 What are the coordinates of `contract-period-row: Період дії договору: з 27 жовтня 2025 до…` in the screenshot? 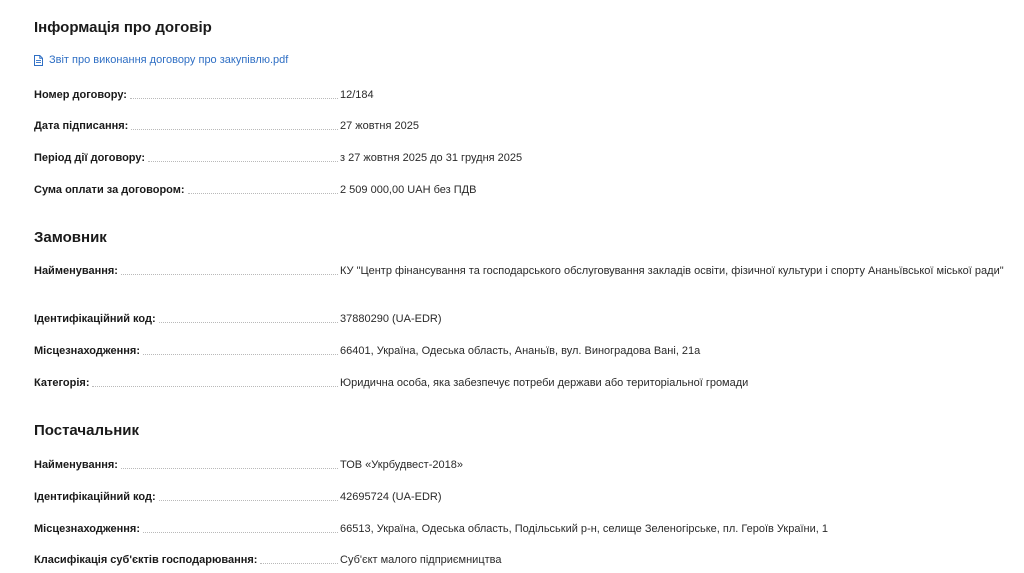 It's located at (526, 158).